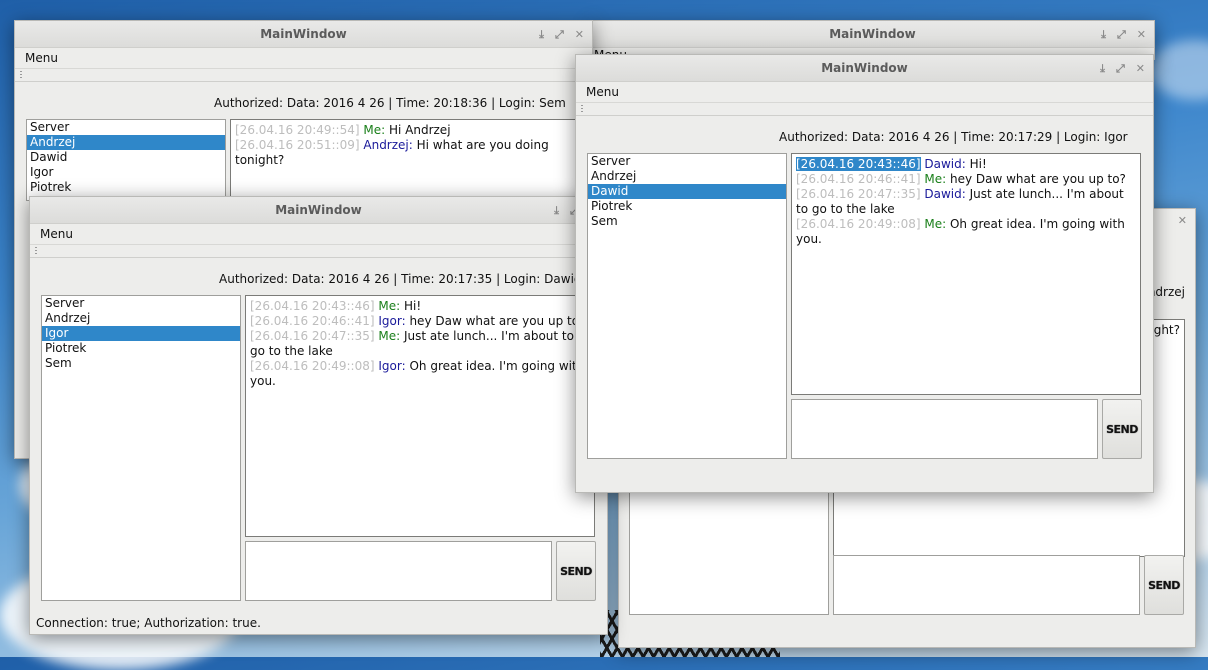 The image size is (1208, 670). I want to click on cloud-decoration, so click(1179, 70).